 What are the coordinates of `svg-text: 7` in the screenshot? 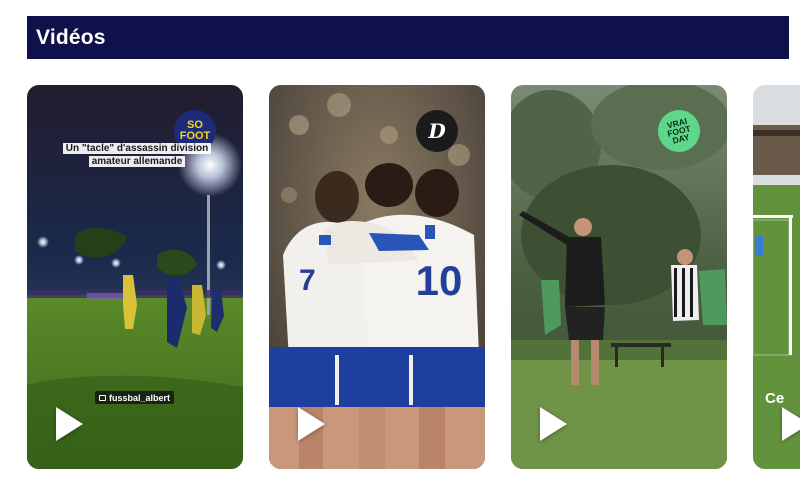 It's located at (307, 280).